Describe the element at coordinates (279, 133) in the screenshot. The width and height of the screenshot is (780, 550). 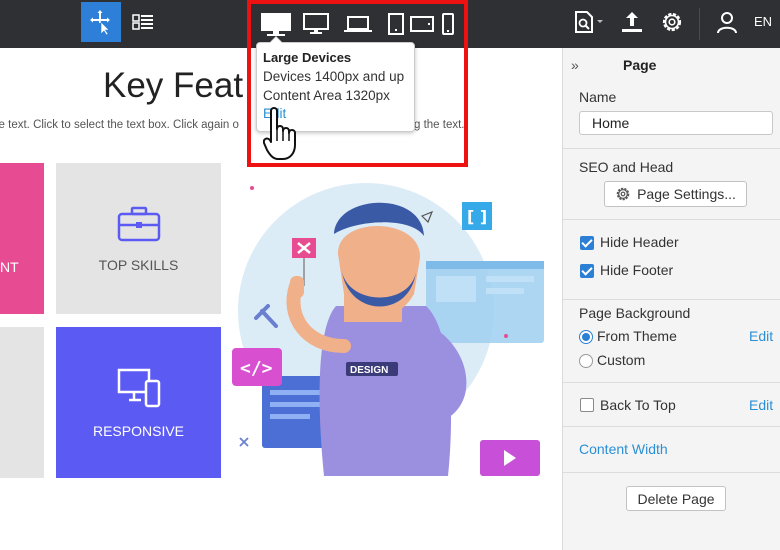
I see `hand-pointer-icon` at that location.